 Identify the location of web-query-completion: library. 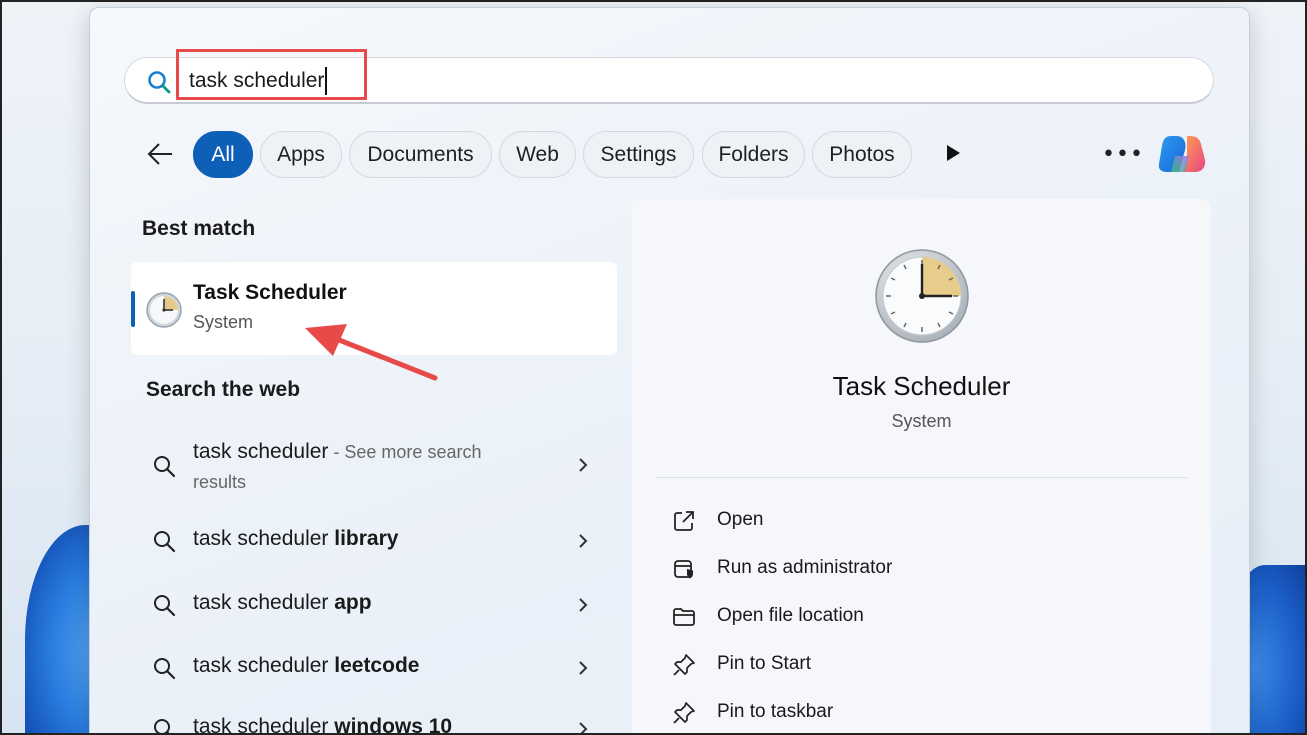
(366, 538).